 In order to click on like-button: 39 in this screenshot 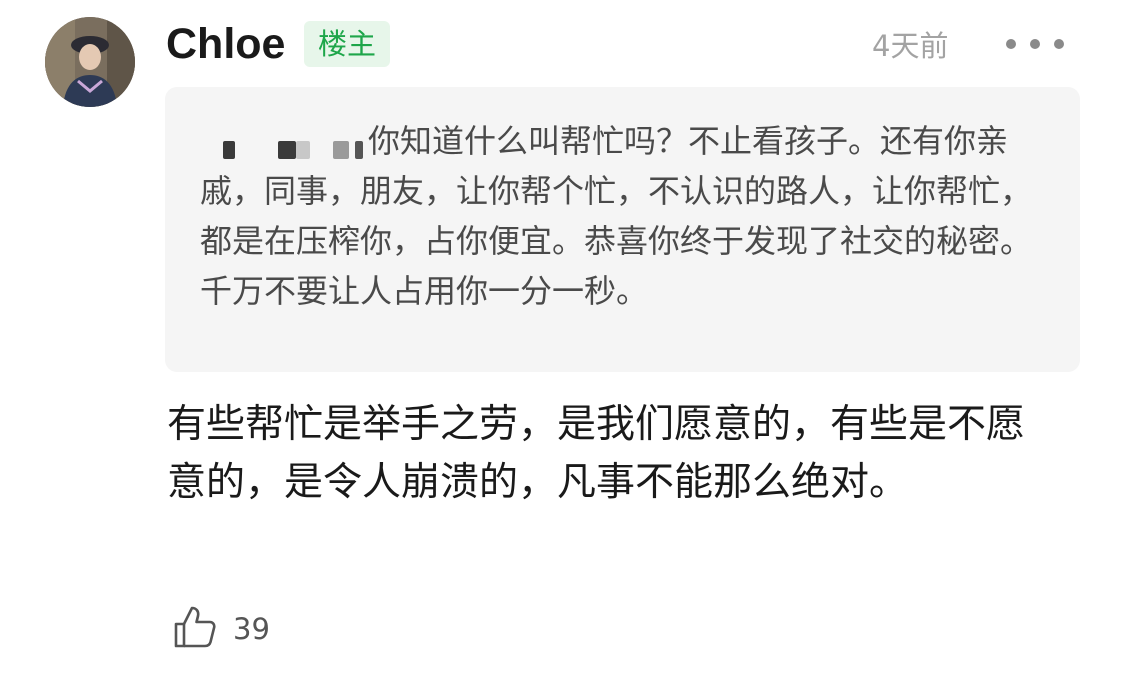, I will do `click(221, 629)`.